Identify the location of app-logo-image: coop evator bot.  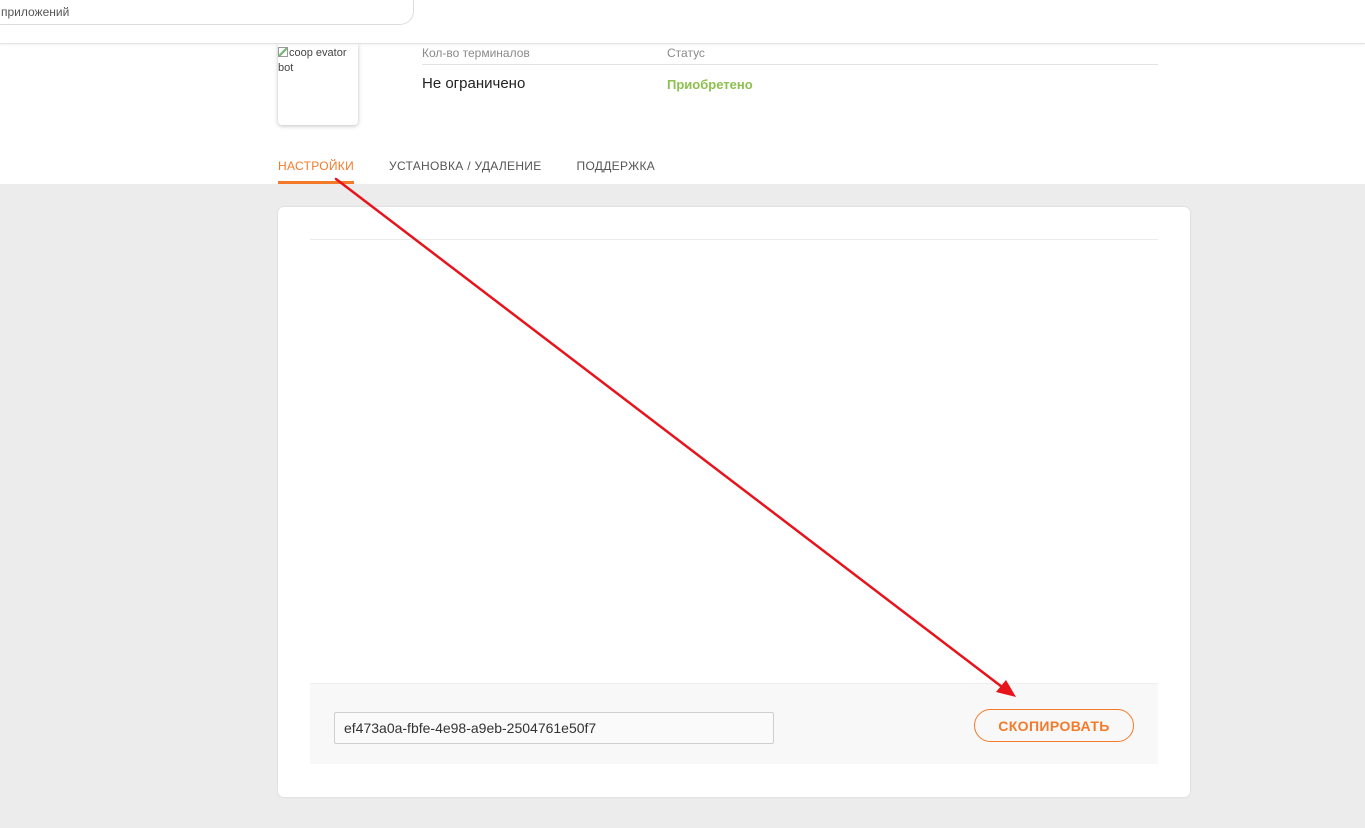
(318, 84).